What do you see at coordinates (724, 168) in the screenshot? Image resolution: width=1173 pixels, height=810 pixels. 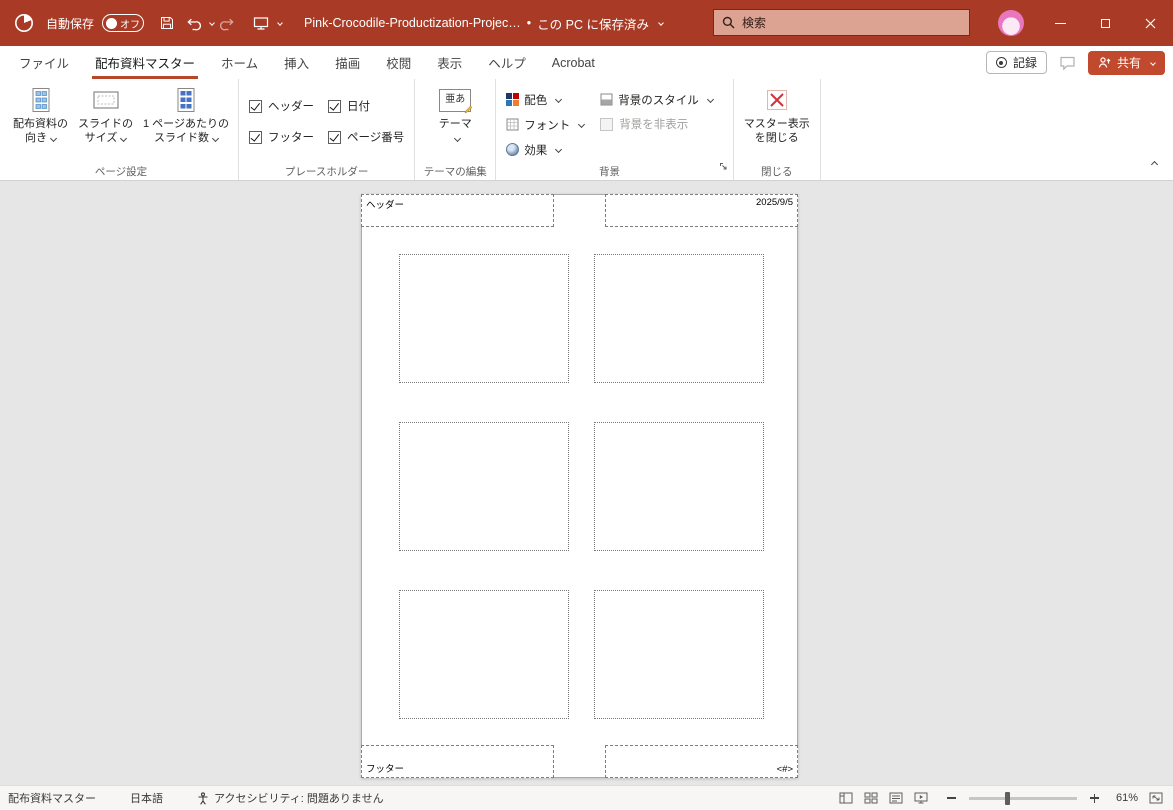 I see `background-dialog-launcher` at bounding box center [724, 168].